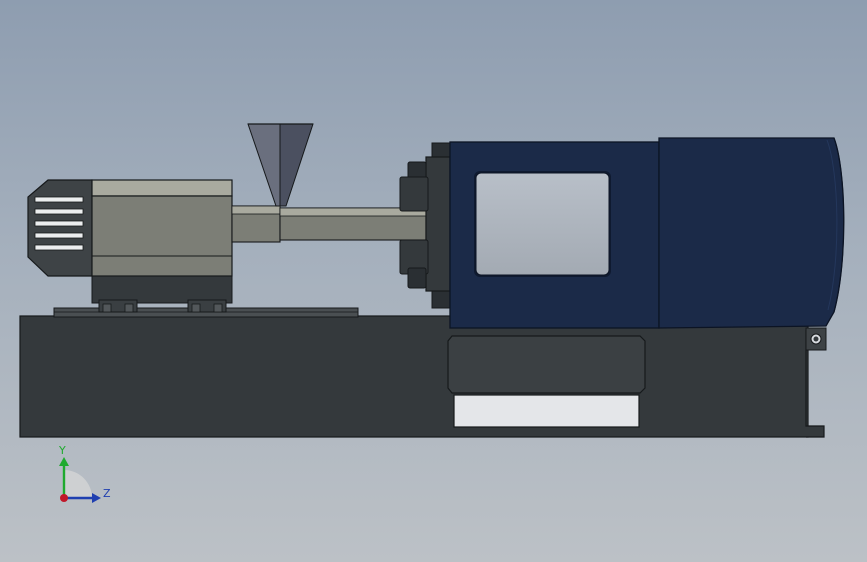  I want to click on lower-opening, so click(546, 411).